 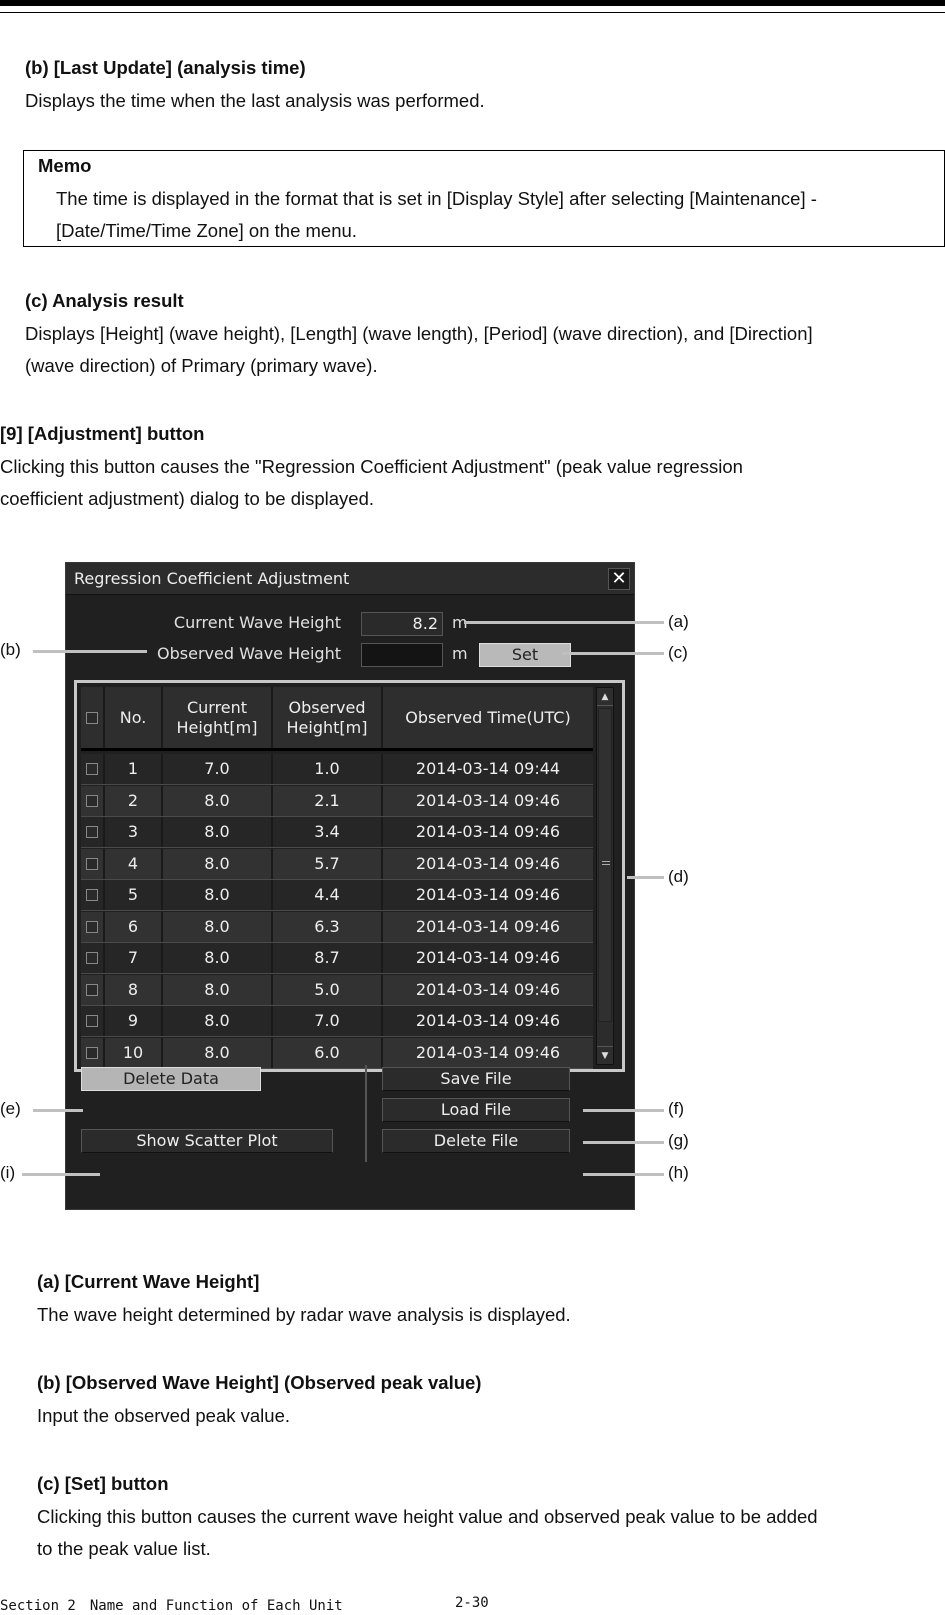 What do you see at coordinates (207, 1141) in the screenshot?
I see `show-scatter-plot-button: Show Scatter Plot` at bounding box center [207, 1141].